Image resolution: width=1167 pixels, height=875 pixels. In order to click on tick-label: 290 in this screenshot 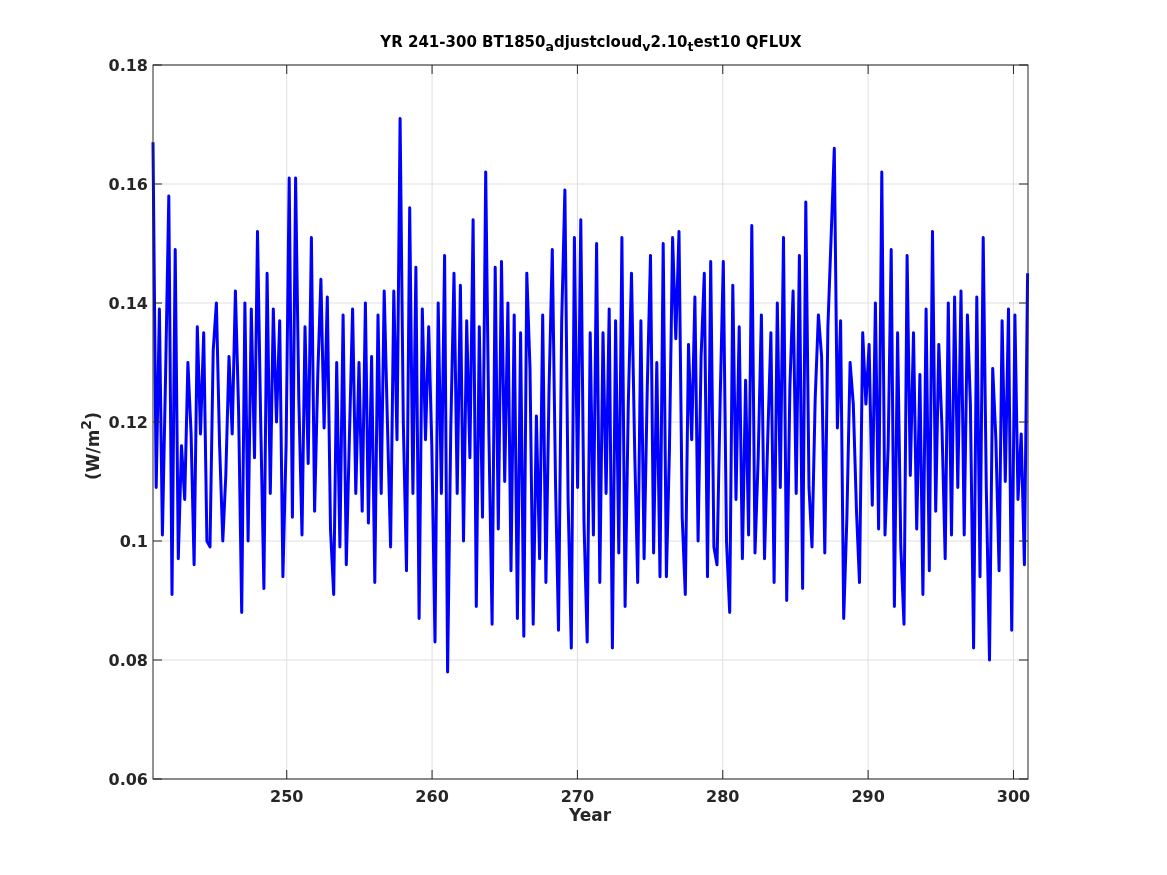, I will do `click(868, 796)`.